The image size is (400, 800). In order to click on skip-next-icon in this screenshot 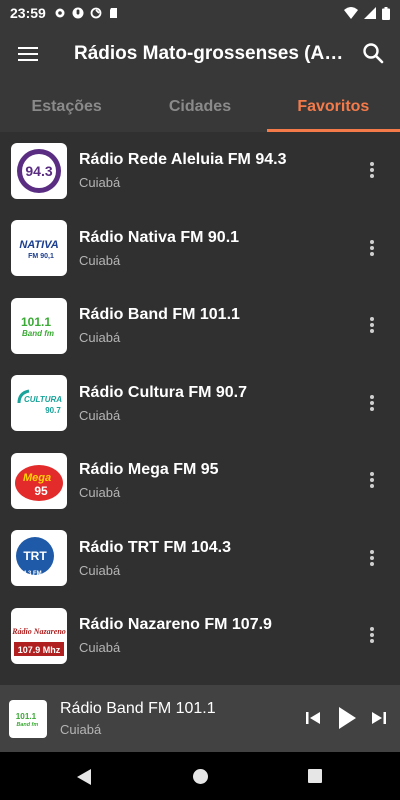, I will do `click(379, 718)`.